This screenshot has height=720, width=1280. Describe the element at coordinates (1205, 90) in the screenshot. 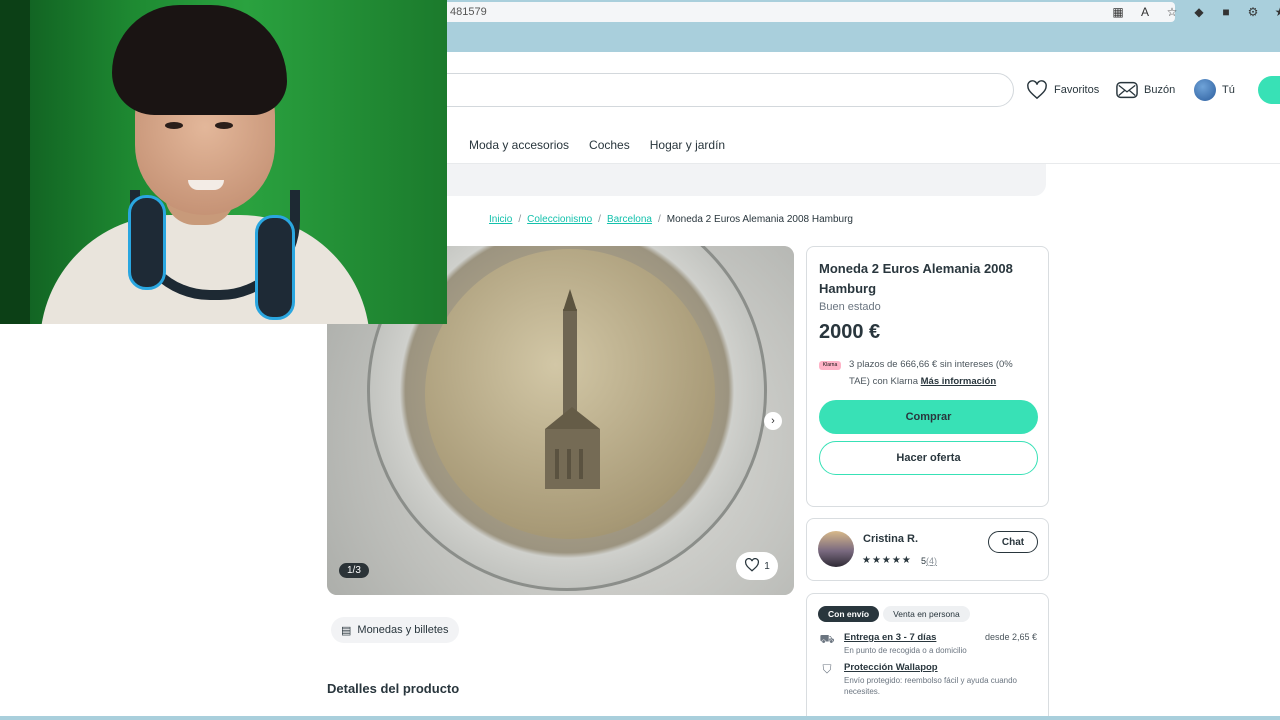

I see `avatar` at that location.